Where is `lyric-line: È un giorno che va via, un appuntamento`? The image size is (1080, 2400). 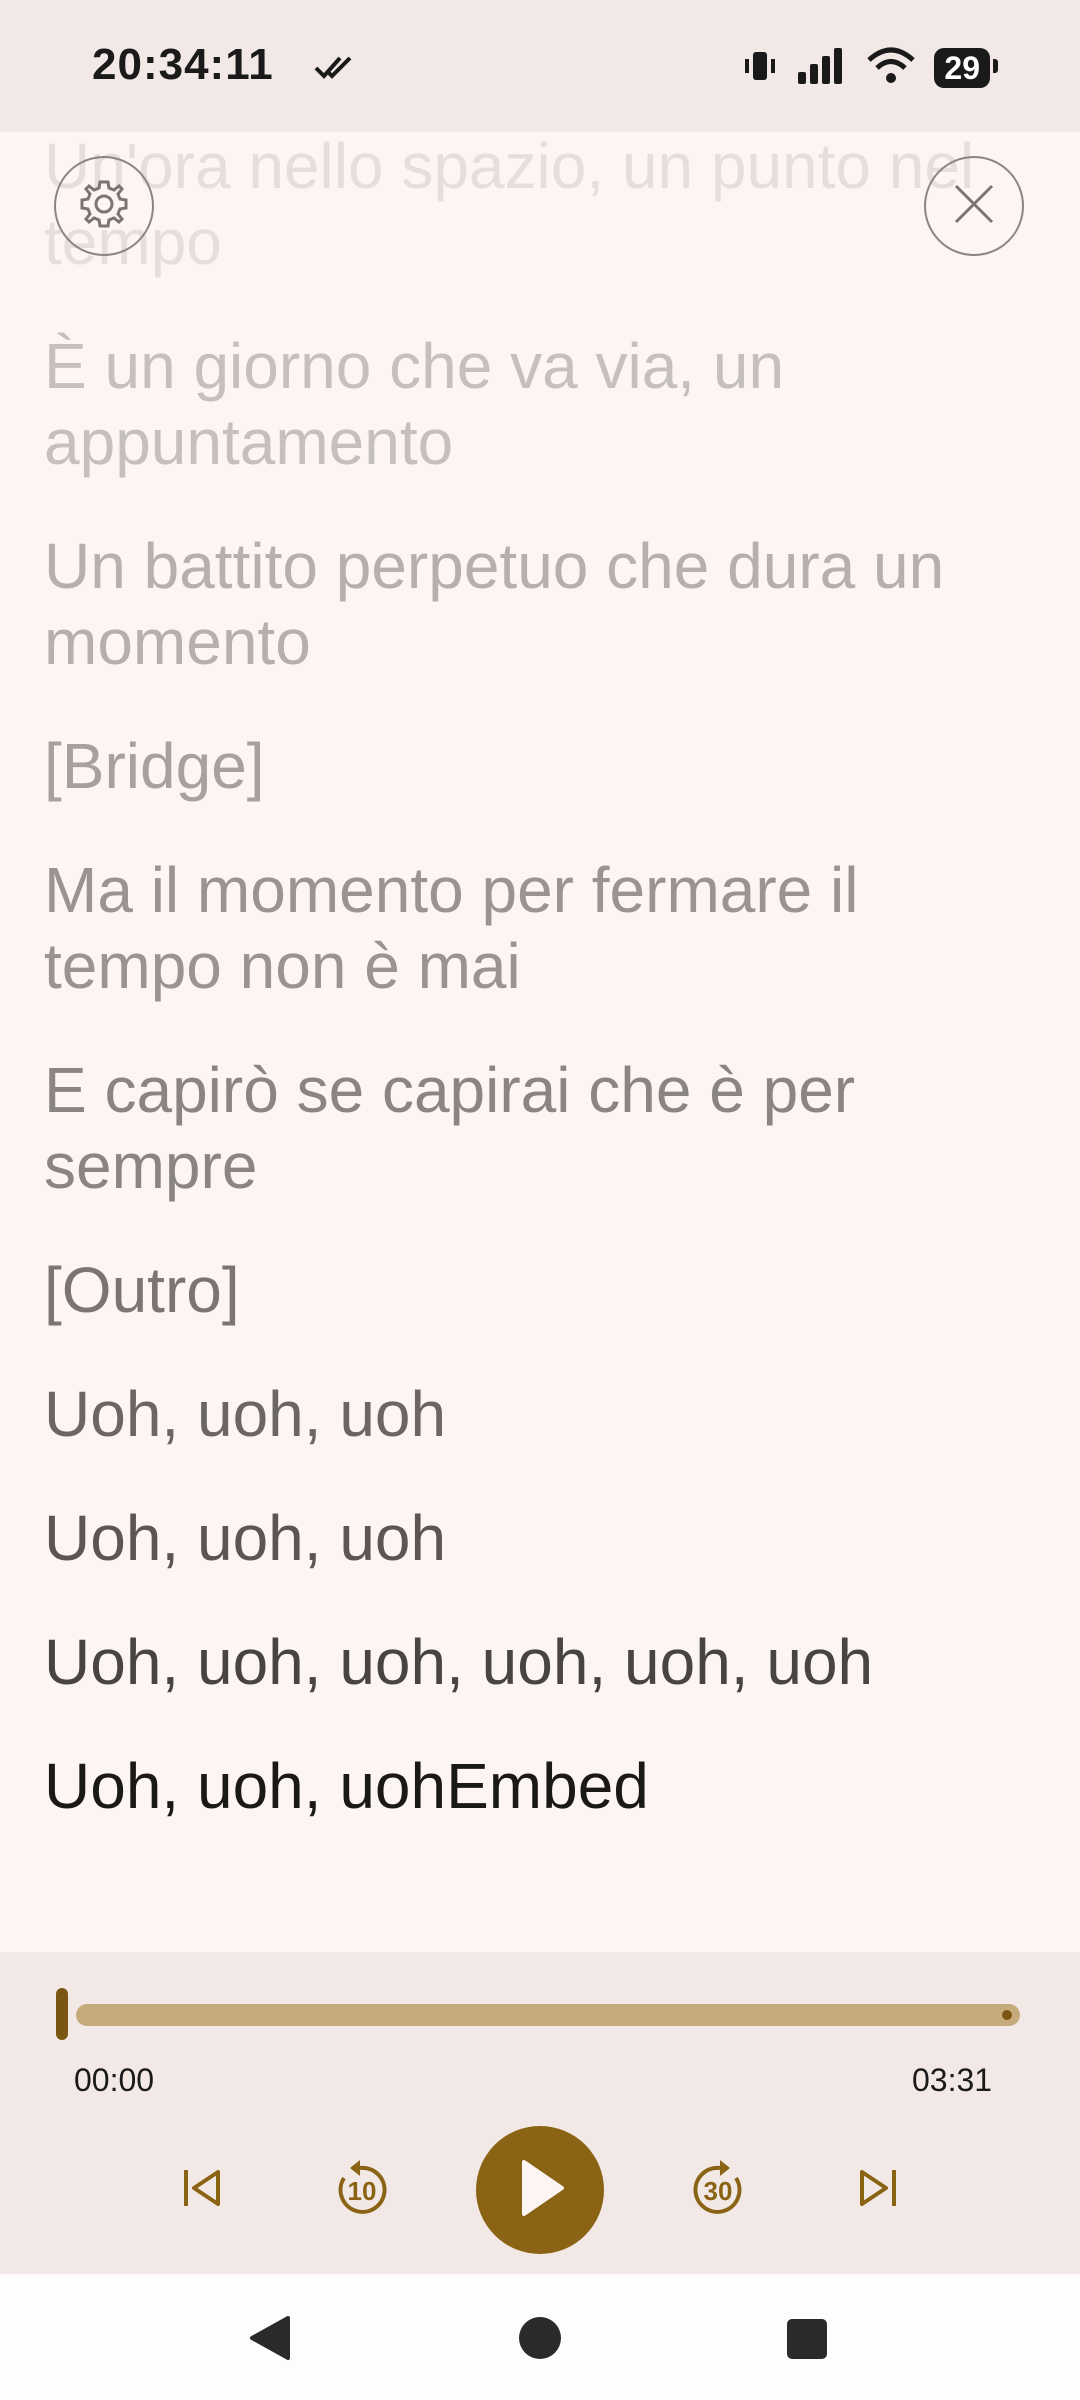
lyric-line: È un giorno che va via, un appuntamento is located at coordinates (524, 404).